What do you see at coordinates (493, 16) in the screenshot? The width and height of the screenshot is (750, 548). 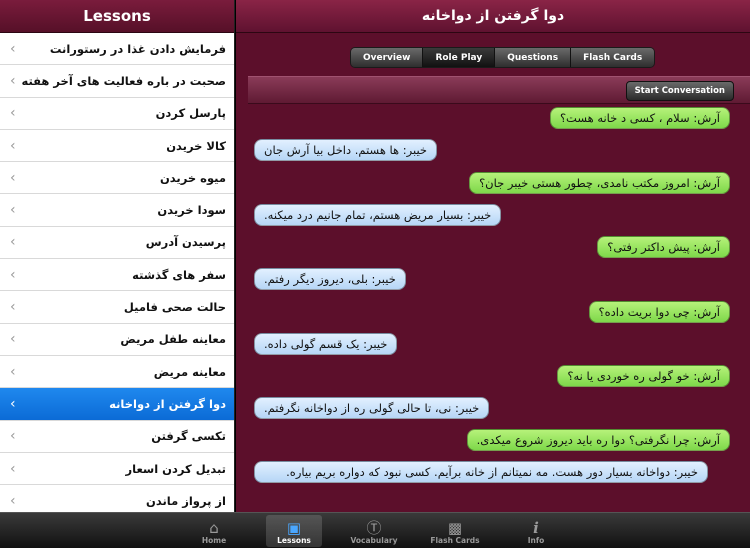 I see `lesson-title: دوا گرفتن از دواخانه` at bounding box center [493, 16].